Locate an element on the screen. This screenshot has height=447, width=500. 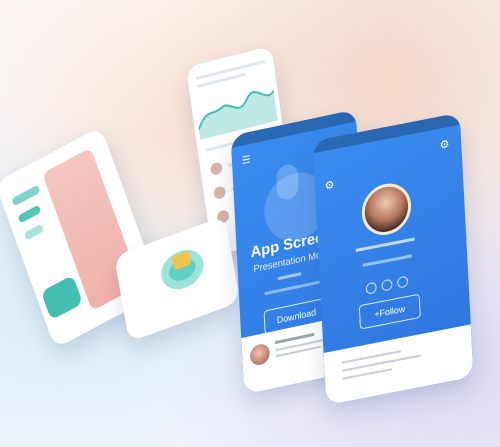
profile-tagline is located at coordinates (387, 260).